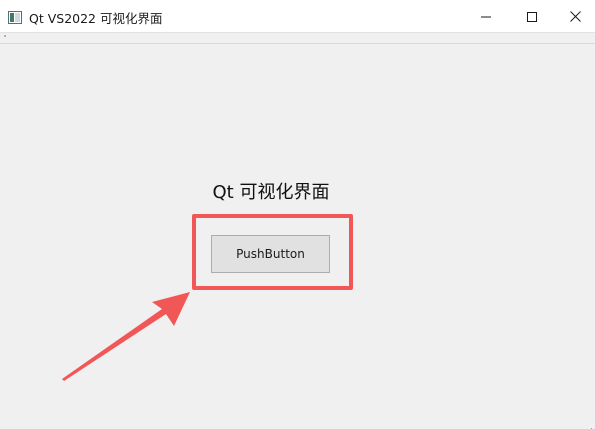 The image size is (595, 429). I want to click on title-bar: Qt VS2022 可视化界面, so click(297, 16).